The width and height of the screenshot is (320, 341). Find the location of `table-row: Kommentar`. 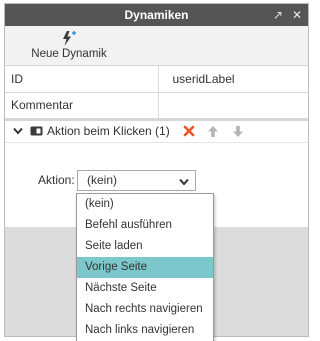

table-row: Kommentar is located at coordinates (156, 105).